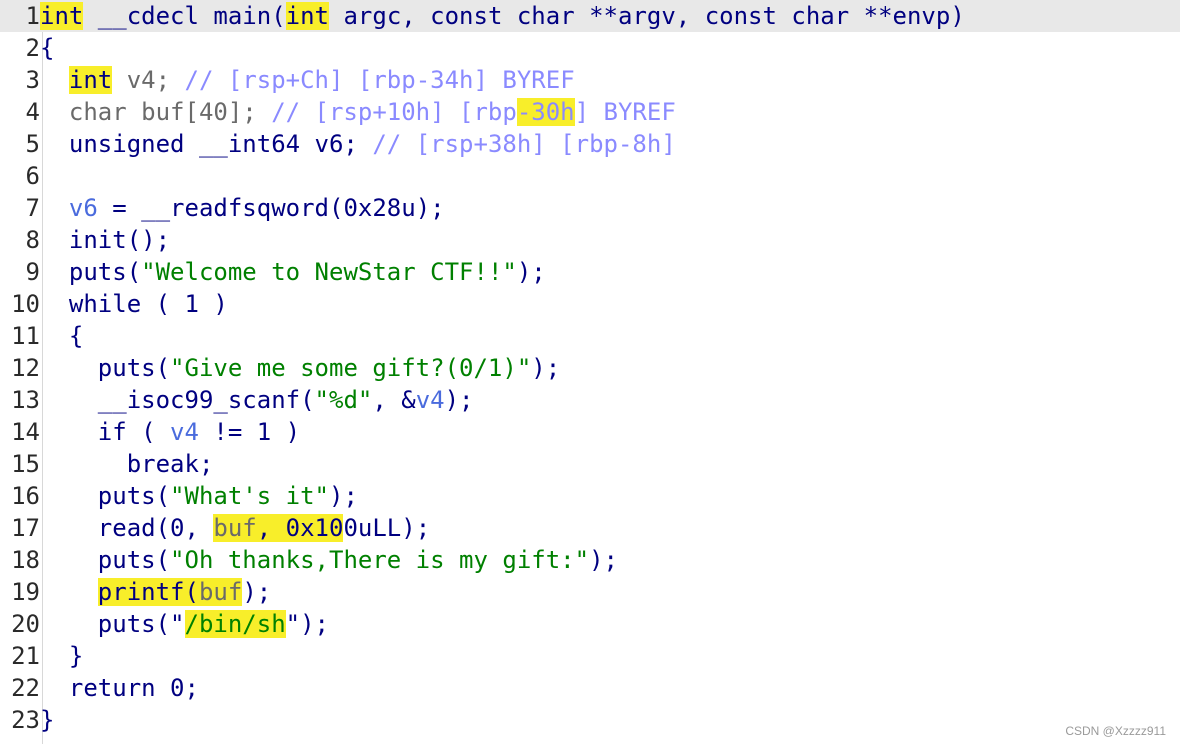 Image resolution: width=1180 pixels, height=746 pixels. Describe the element at coordinates (25, 688) in the screenshot. I see `line-number: 22` at that location.